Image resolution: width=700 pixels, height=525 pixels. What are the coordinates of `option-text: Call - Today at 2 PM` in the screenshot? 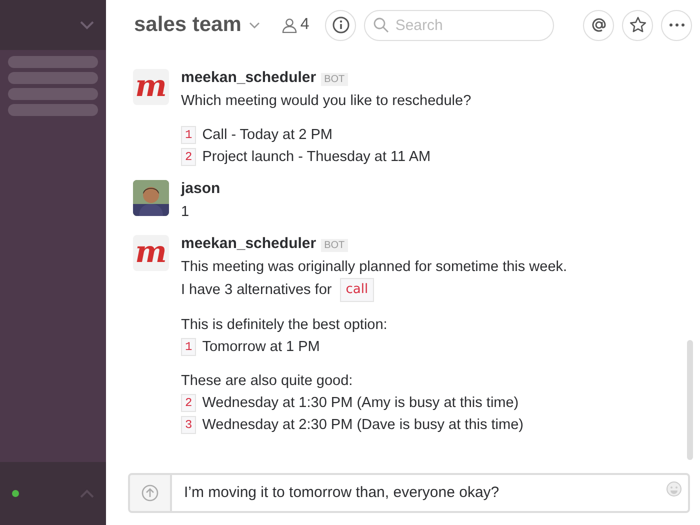 It's located at (267, 135).